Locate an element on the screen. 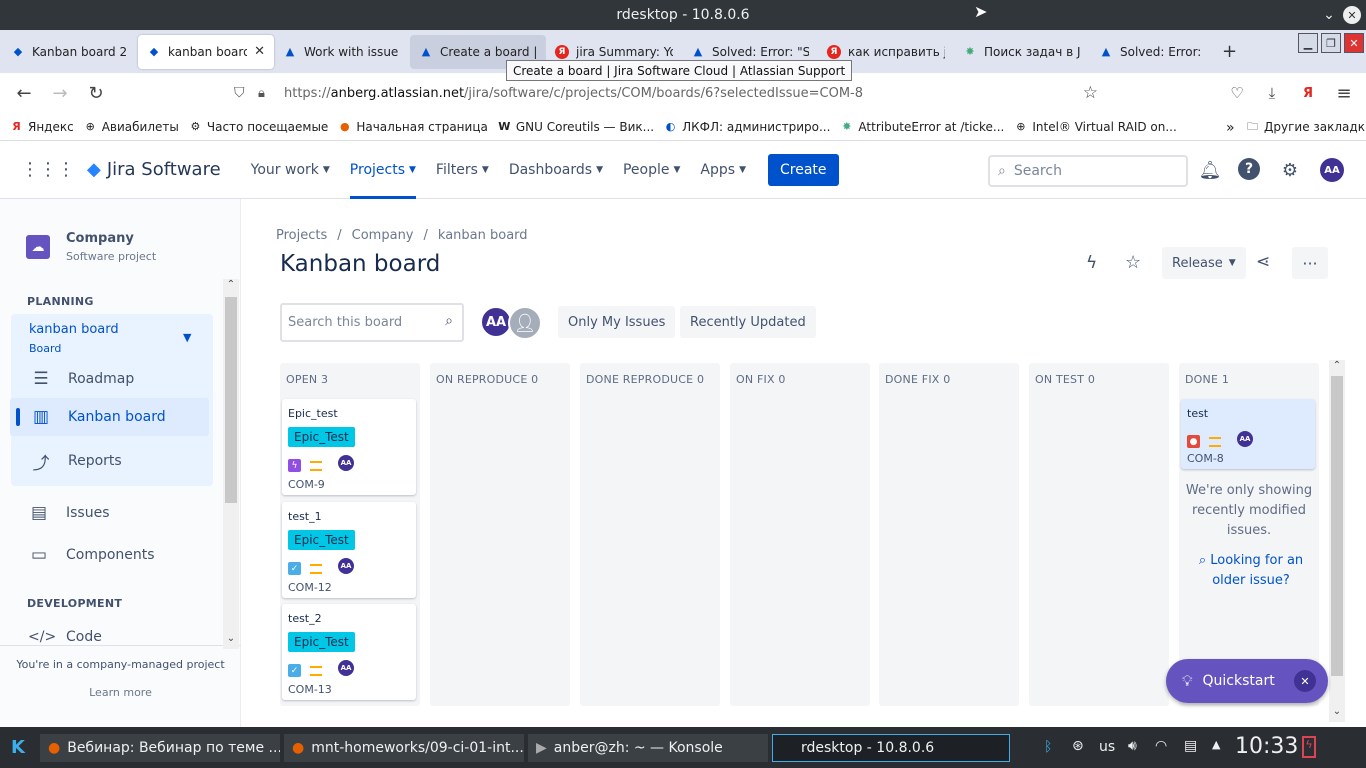 The height and width of the screenshot is (768, 1366). more-options-icon: ··· is located at coordinates (1310, 263).